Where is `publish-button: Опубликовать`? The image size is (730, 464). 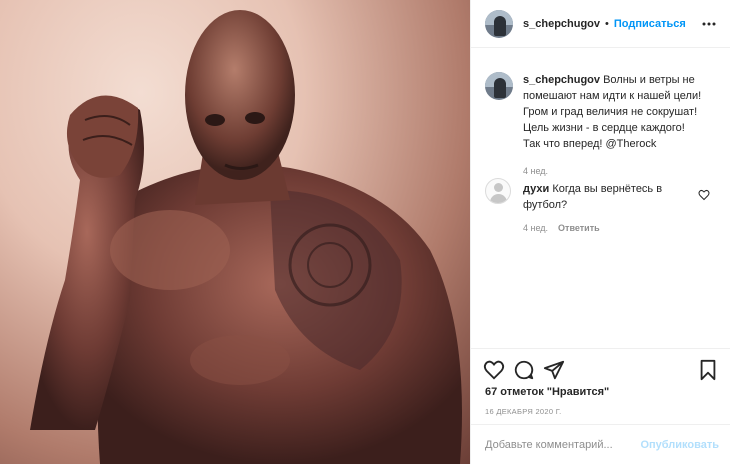 publish-button: Опубликовать is located at coordinates (679, 445).